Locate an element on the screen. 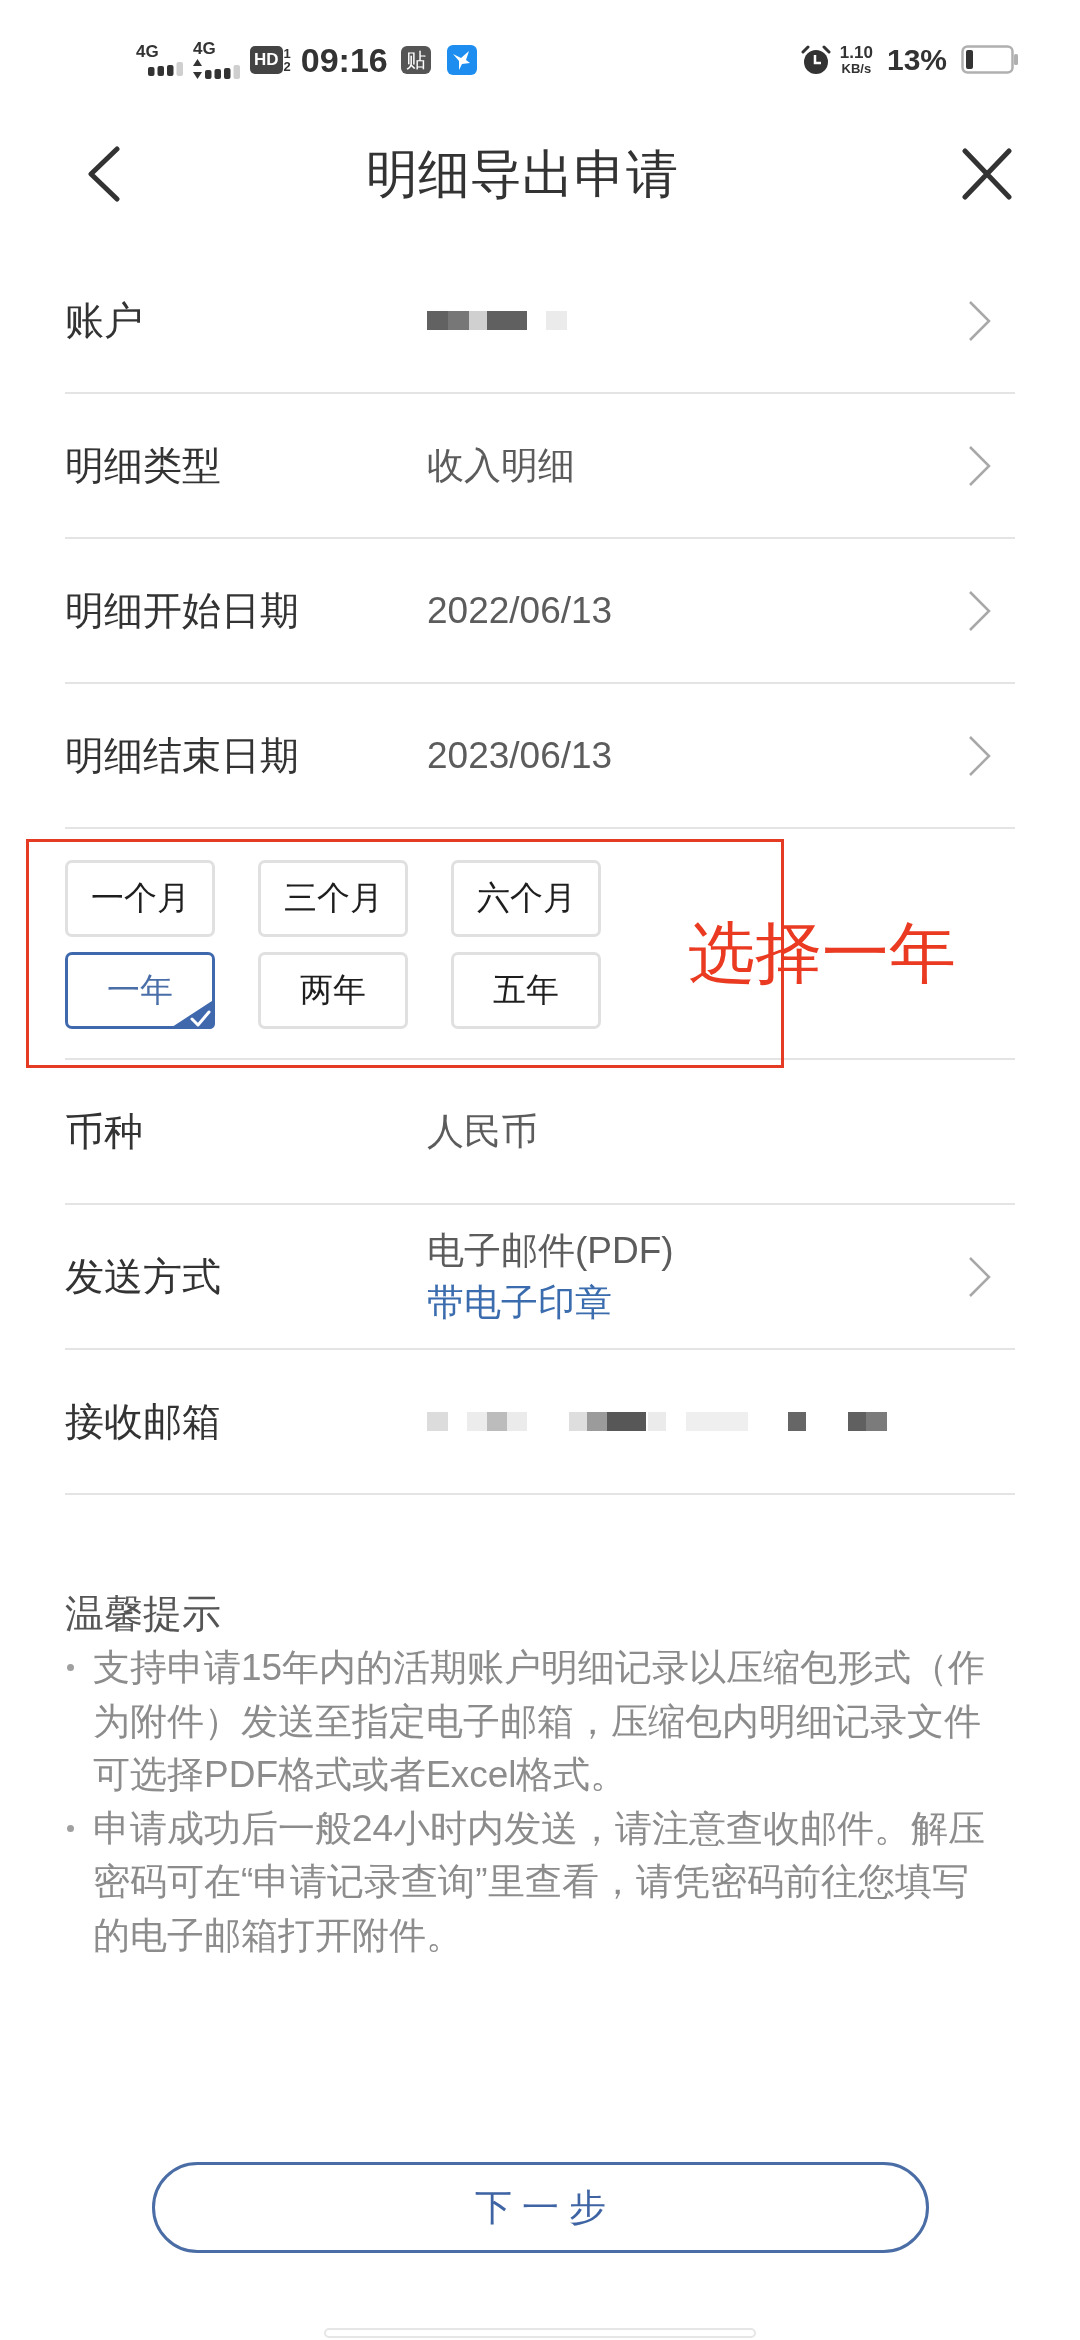  period-option: 六个月 is located at coordinates (526, 898).